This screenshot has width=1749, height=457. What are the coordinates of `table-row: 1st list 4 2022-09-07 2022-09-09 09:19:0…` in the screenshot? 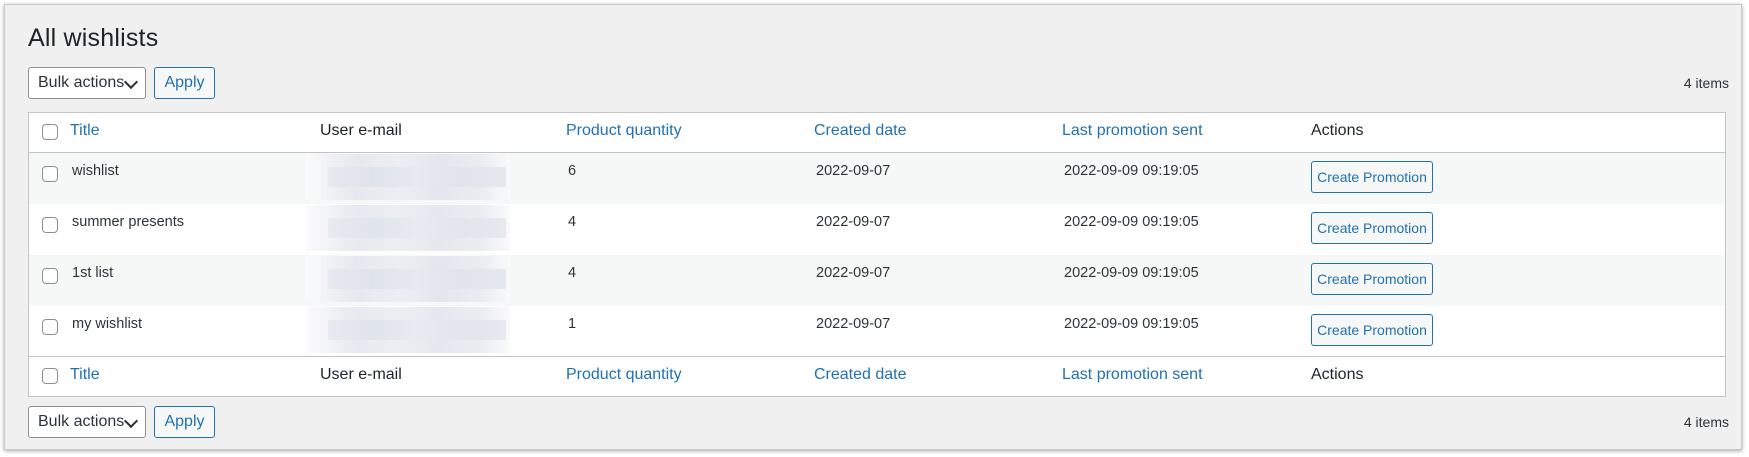 It's located at (877, 280).